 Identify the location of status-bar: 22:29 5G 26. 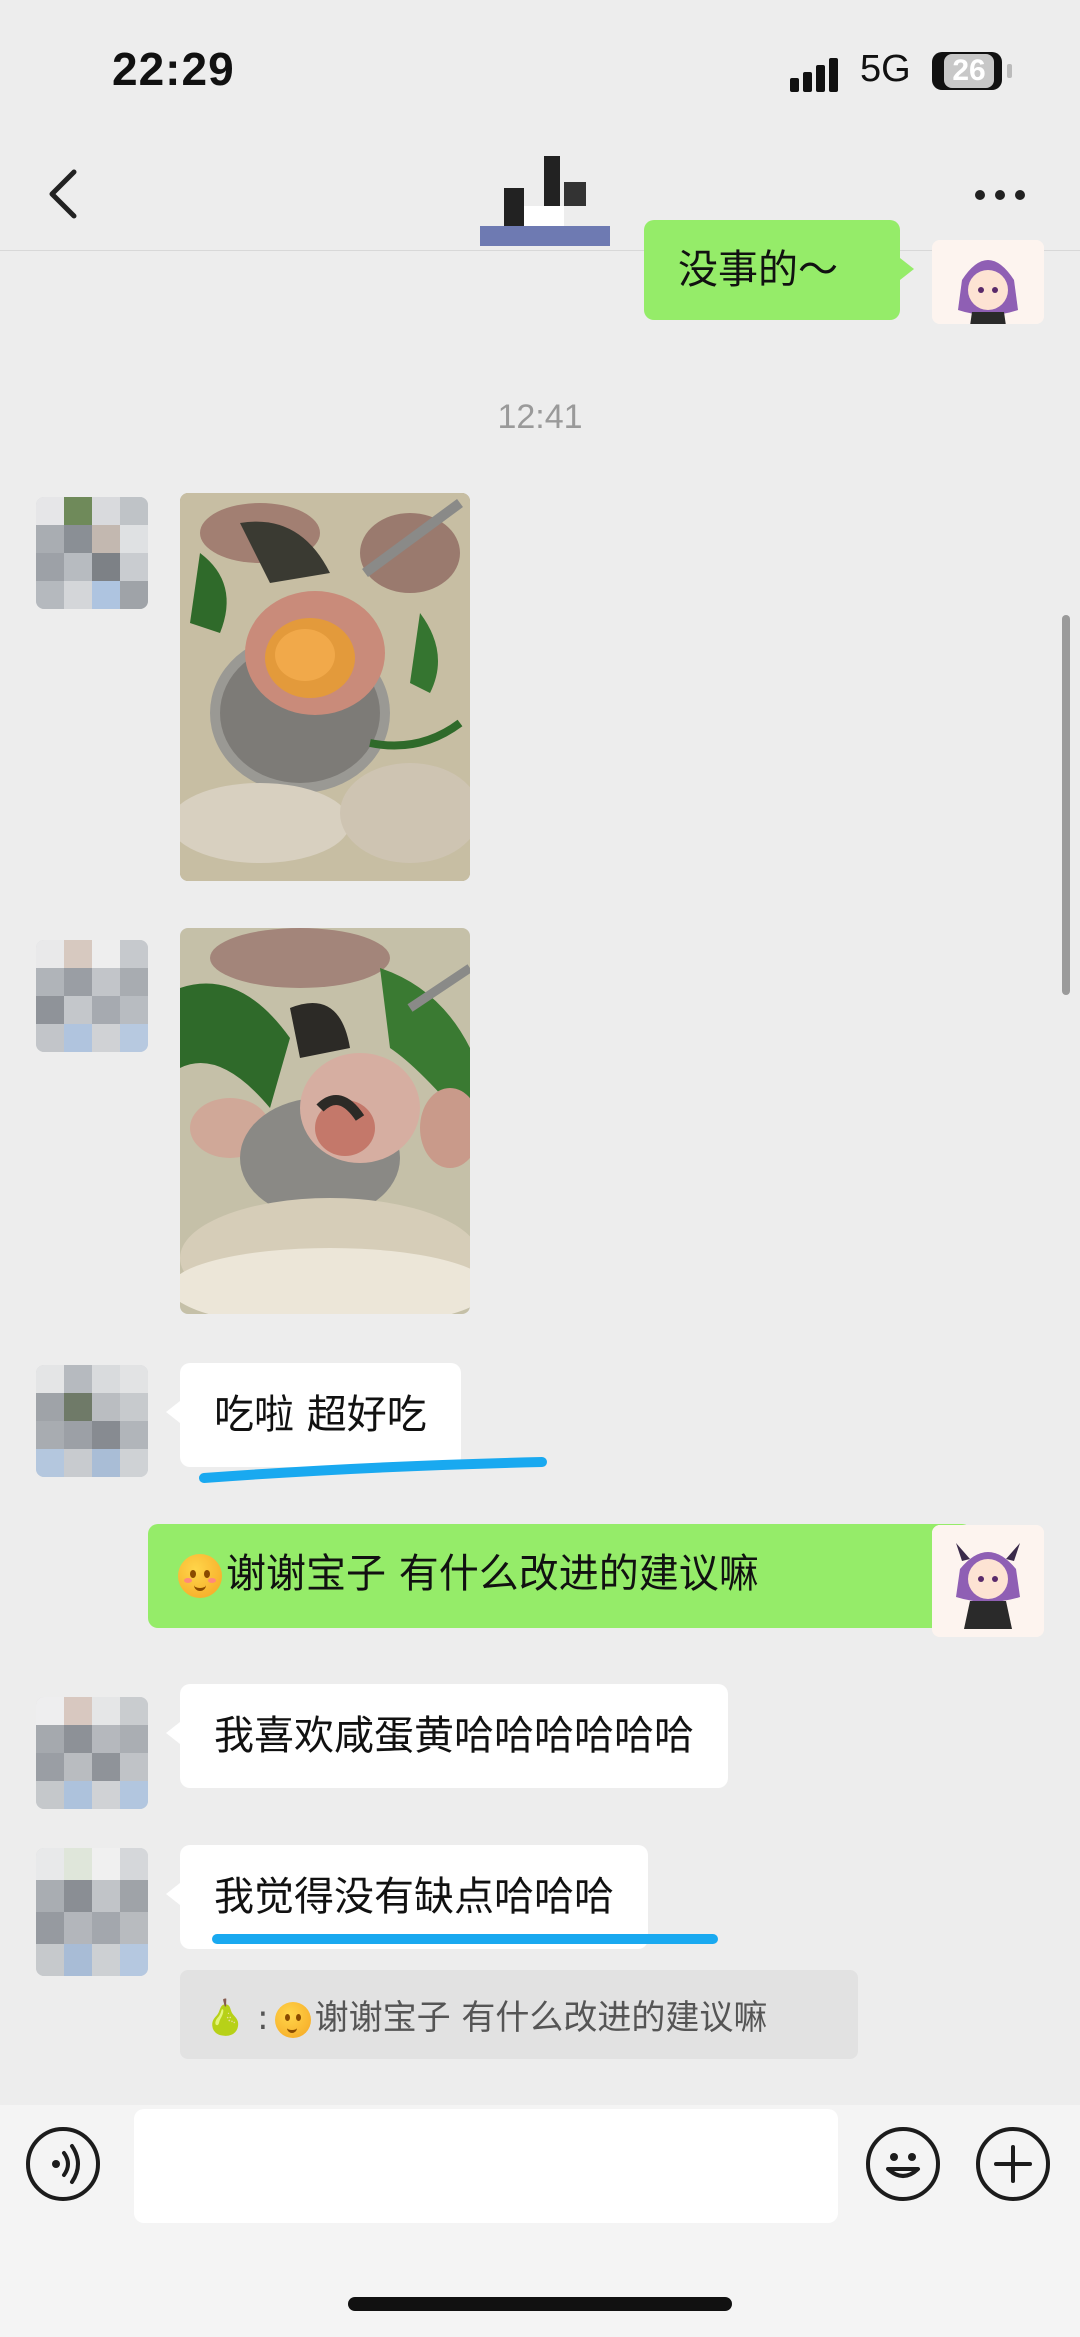
(540, 70).